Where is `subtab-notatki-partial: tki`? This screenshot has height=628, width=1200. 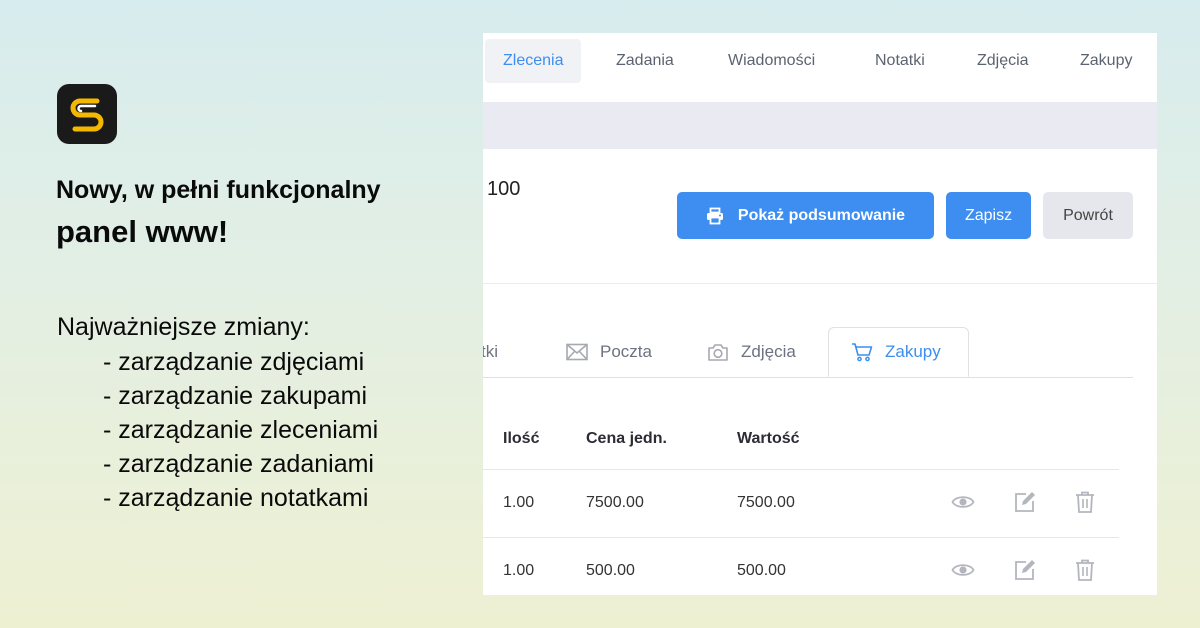 subtab-notatki-partial: tki is located at coordinates (490, 352).